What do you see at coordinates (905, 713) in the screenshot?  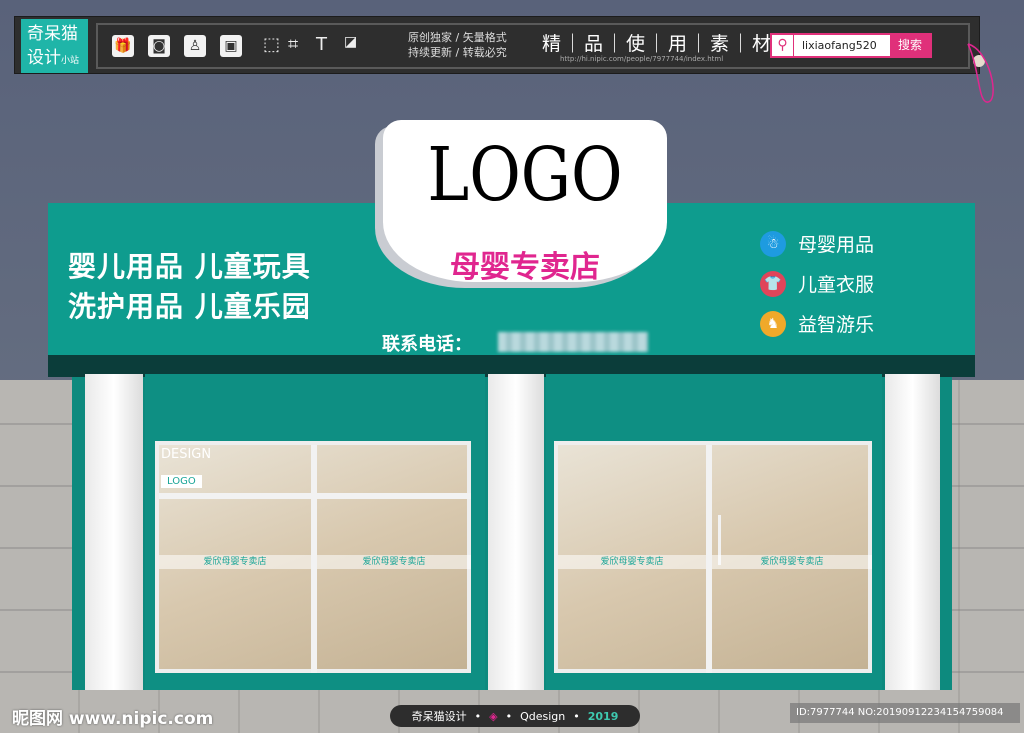 I see `image-id: ID:7977744 NO:20190912234154759084` at bounding box center [905, 713].